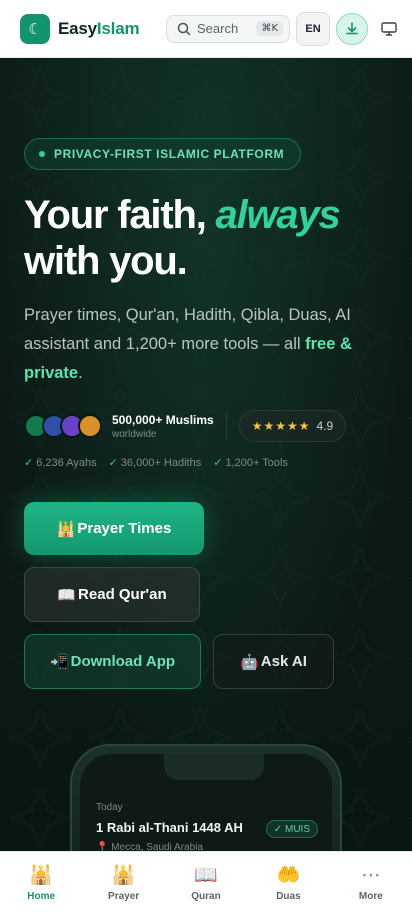 The height and width of the screenshot is (915, 412). I want to click on nav-quran-label: Quran, so click(206, 896).